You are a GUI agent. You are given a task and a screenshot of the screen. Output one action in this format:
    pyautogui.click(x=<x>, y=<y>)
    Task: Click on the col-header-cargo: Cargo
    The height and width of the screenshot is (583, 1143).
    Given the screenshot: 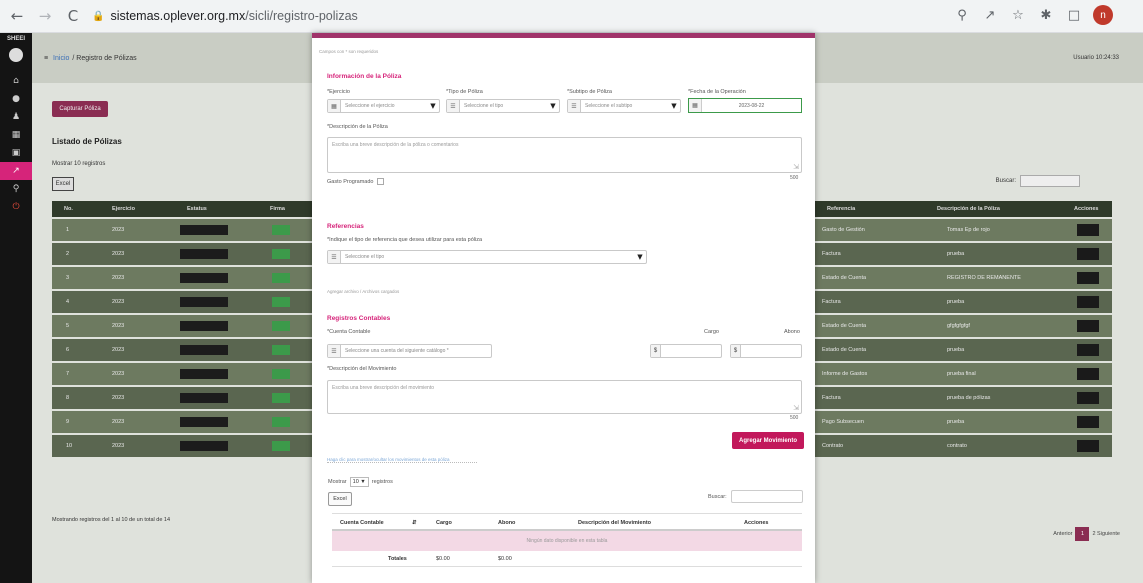 What is the action you would take?
    pyautogui.click(x=444, y=523)
    